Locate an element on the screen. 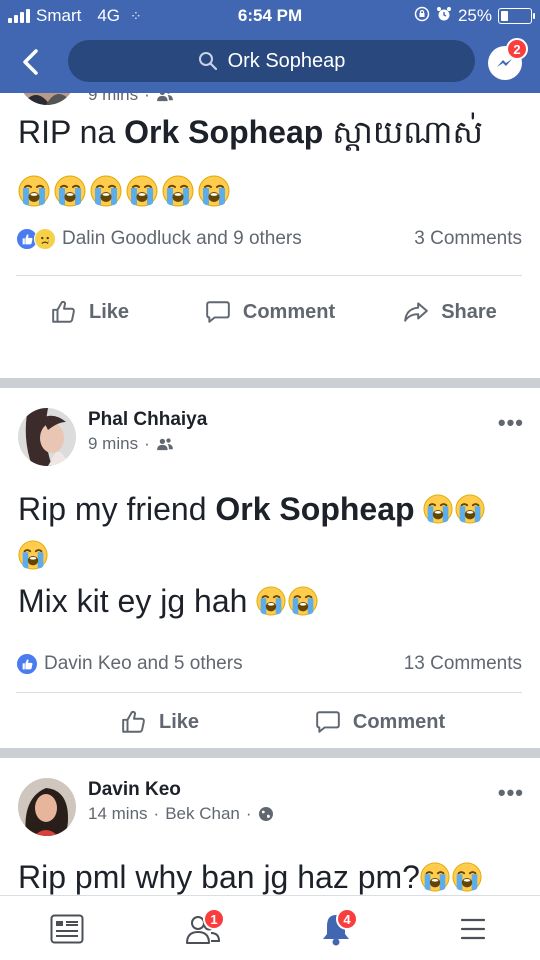 This screenshot has width=540, height=960. messenger-button: 2 is located at coordinates (507, 60).